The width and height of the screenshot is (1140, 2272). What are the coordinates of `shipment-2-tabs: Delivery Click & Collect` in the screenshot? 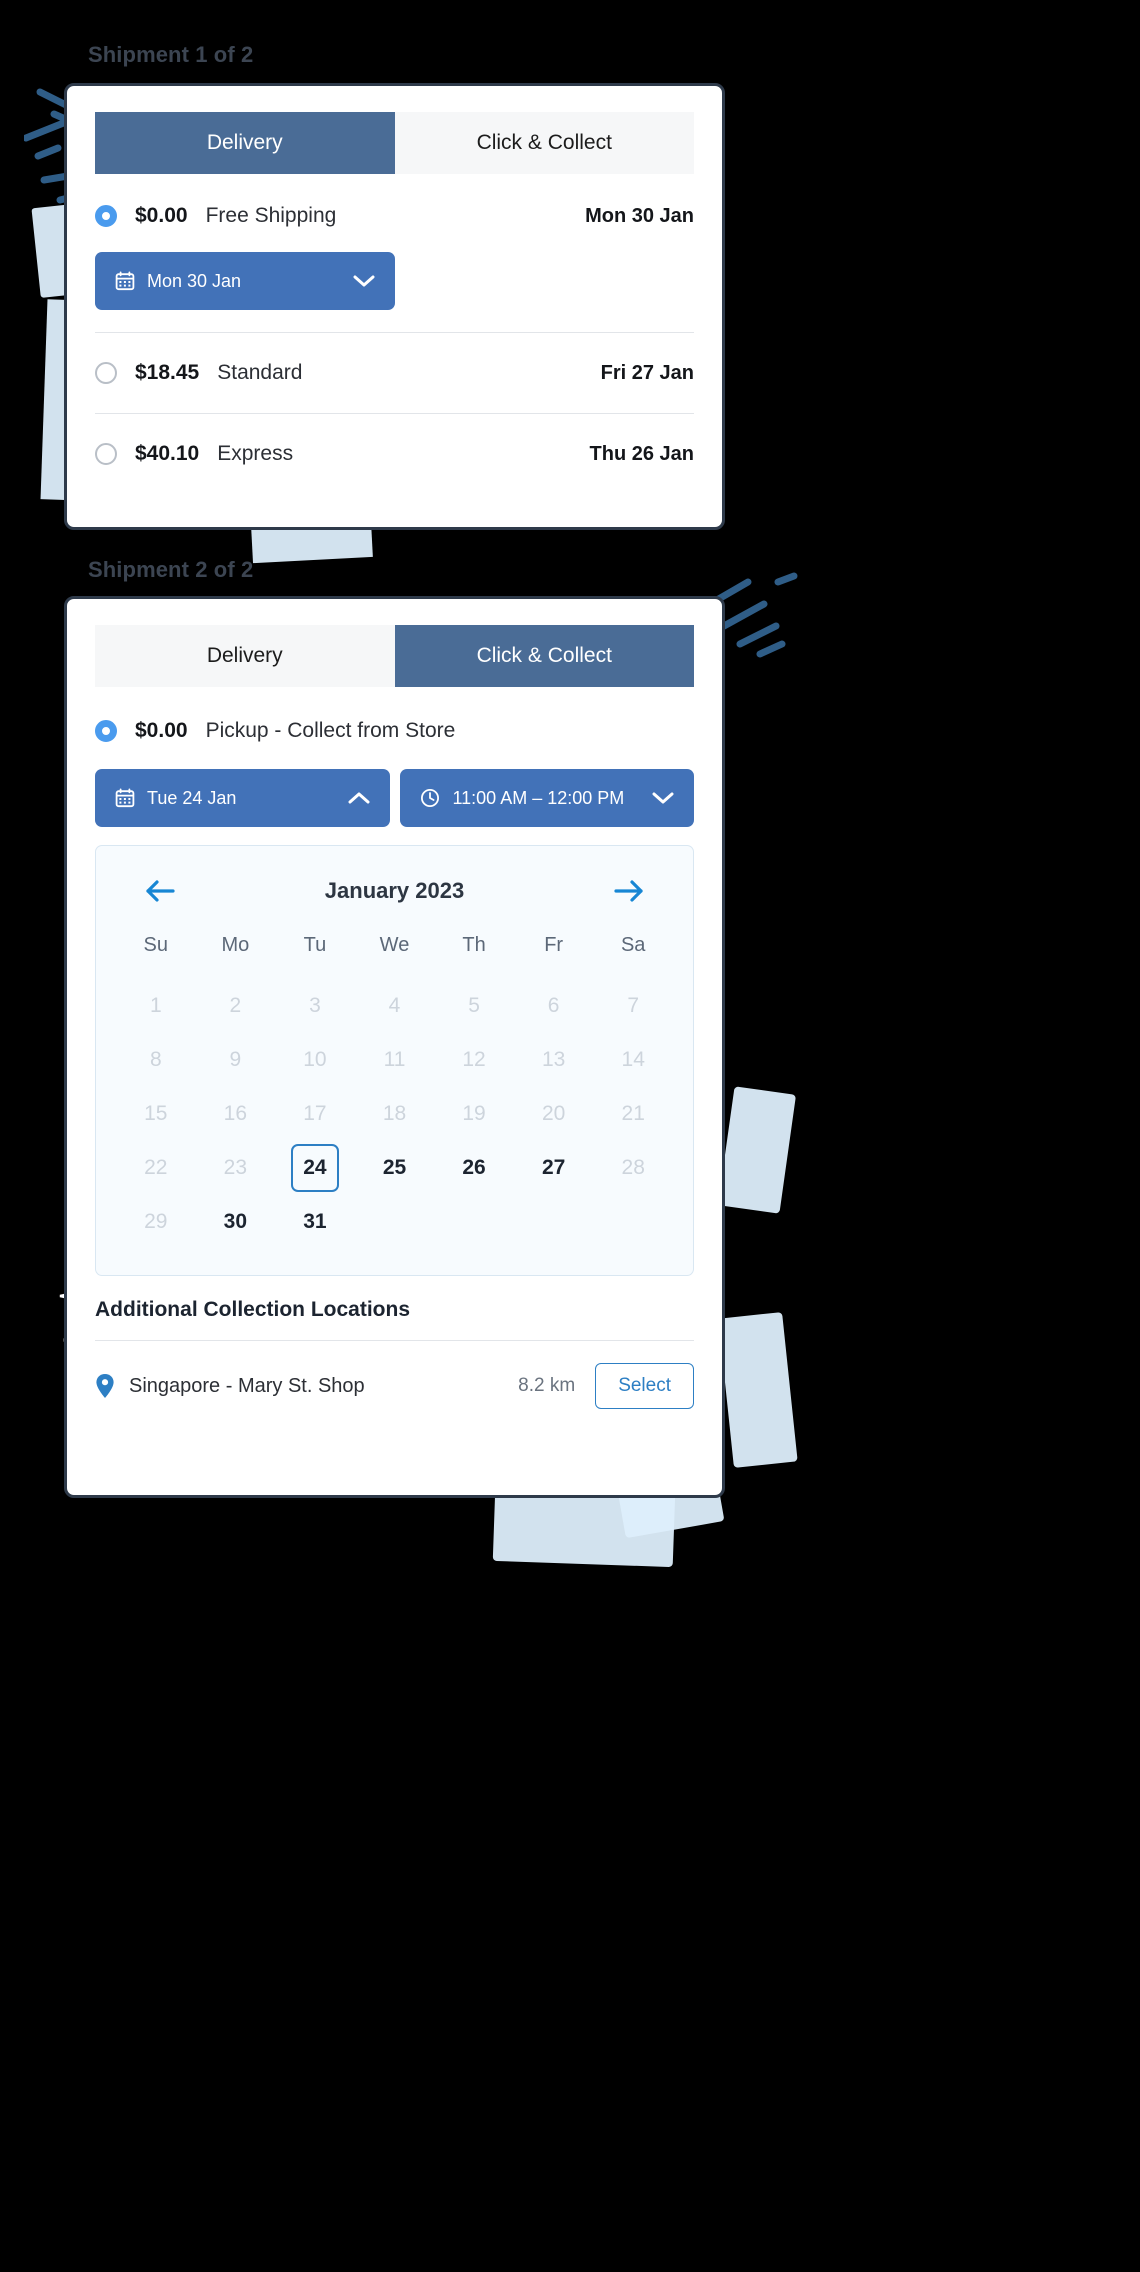 It's located at (394, 656).